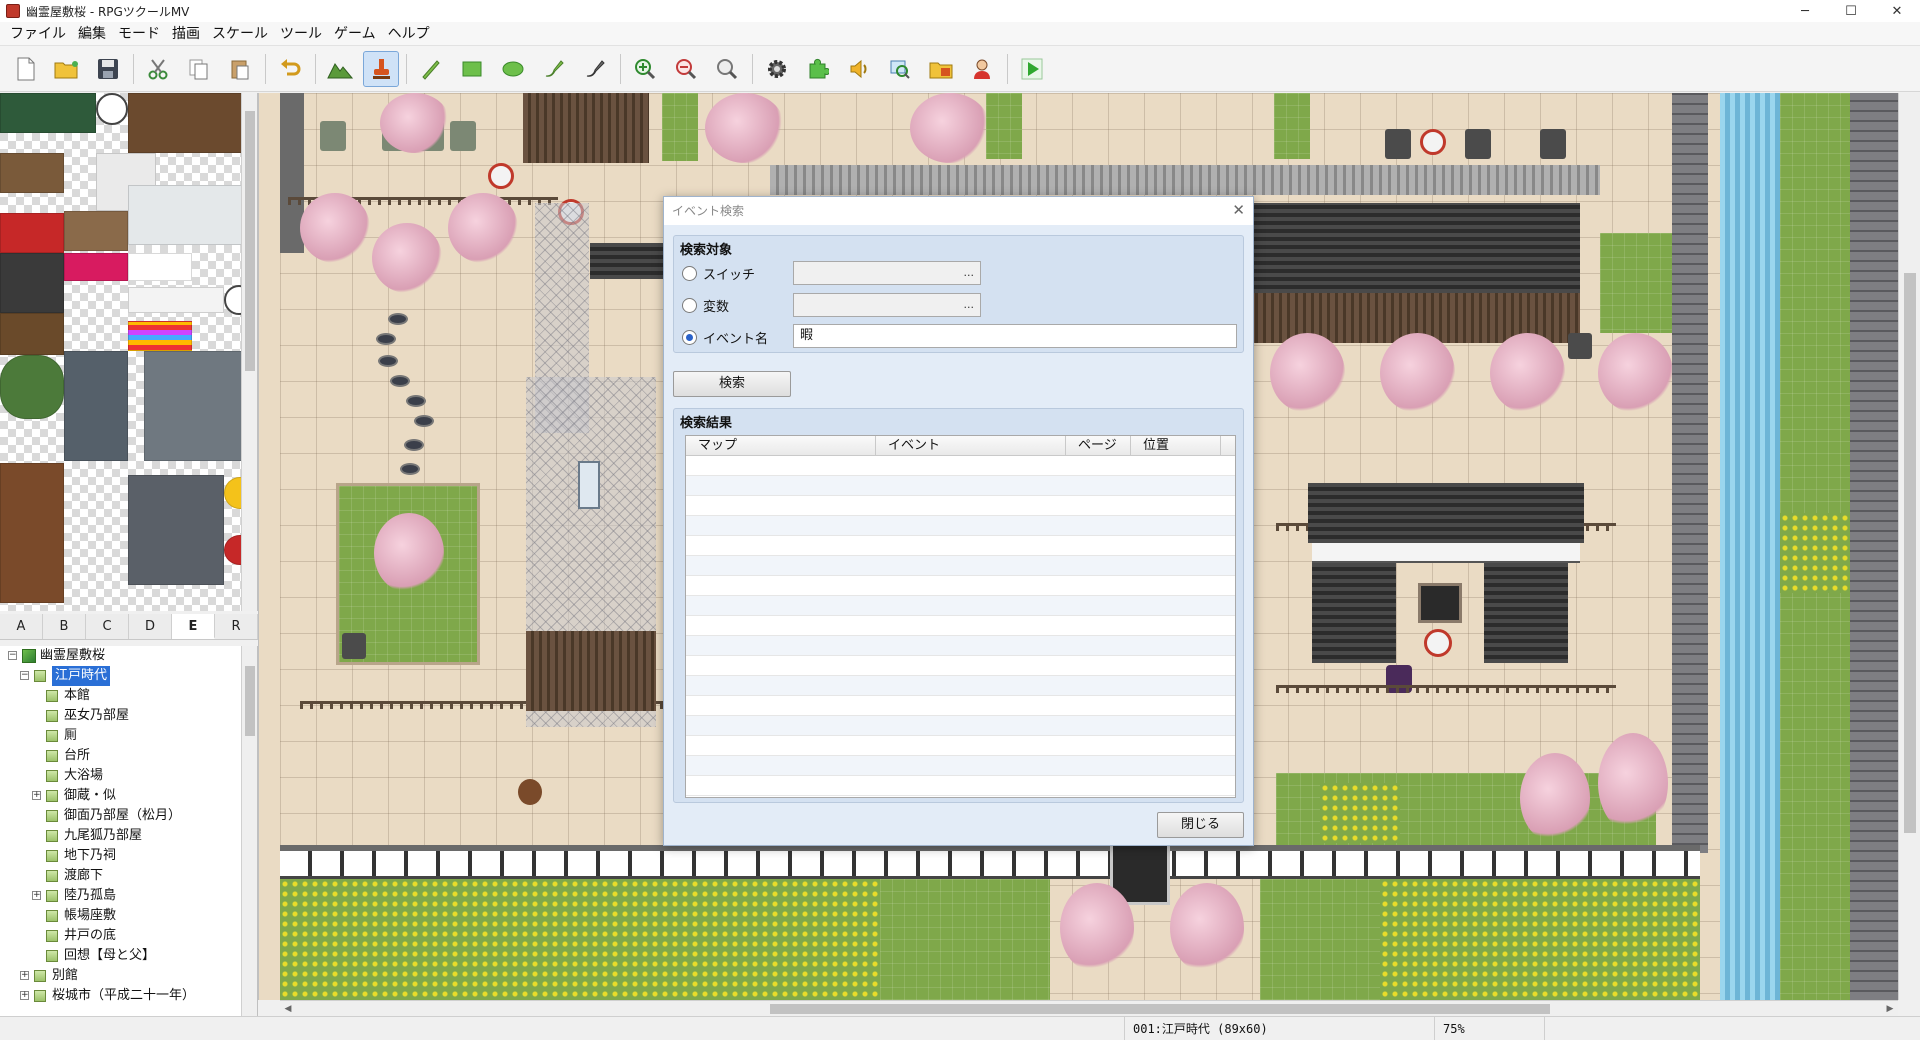 This screenshot has height=1040, width=1920. Describe the element at coordinates (158, 69) in the screenshot. I see `cut-icon` at that location.